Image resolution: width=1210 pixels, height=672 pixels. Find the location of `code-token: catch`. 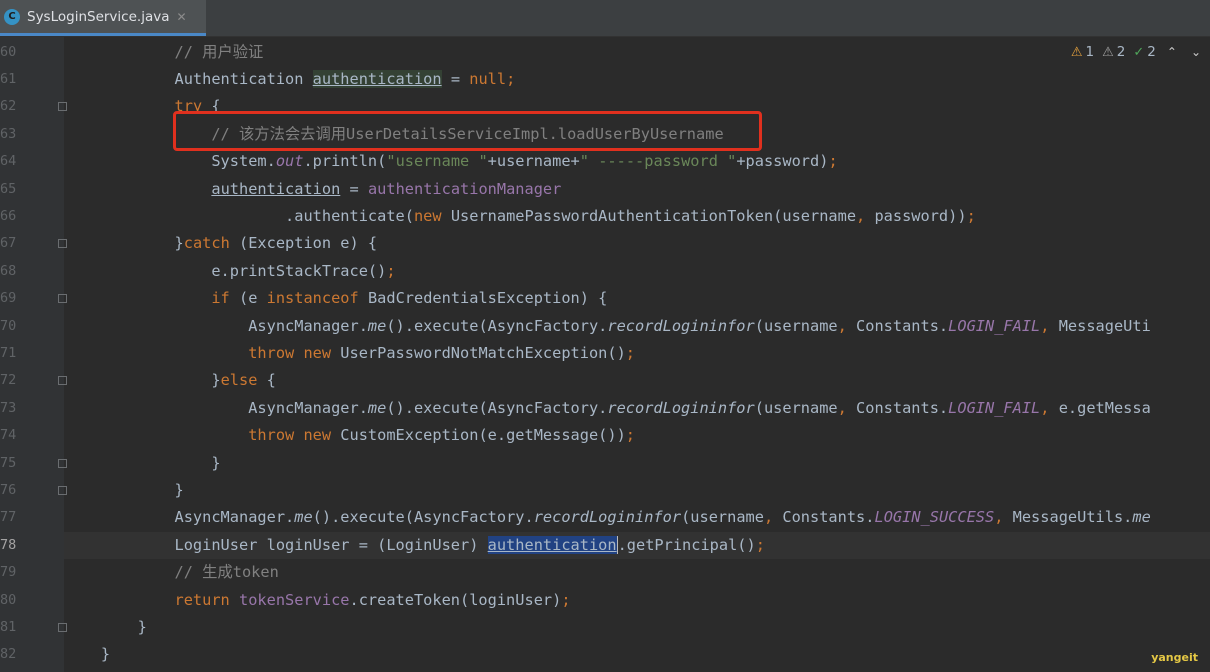

code-token: catch is located at coordinates (211, 243).